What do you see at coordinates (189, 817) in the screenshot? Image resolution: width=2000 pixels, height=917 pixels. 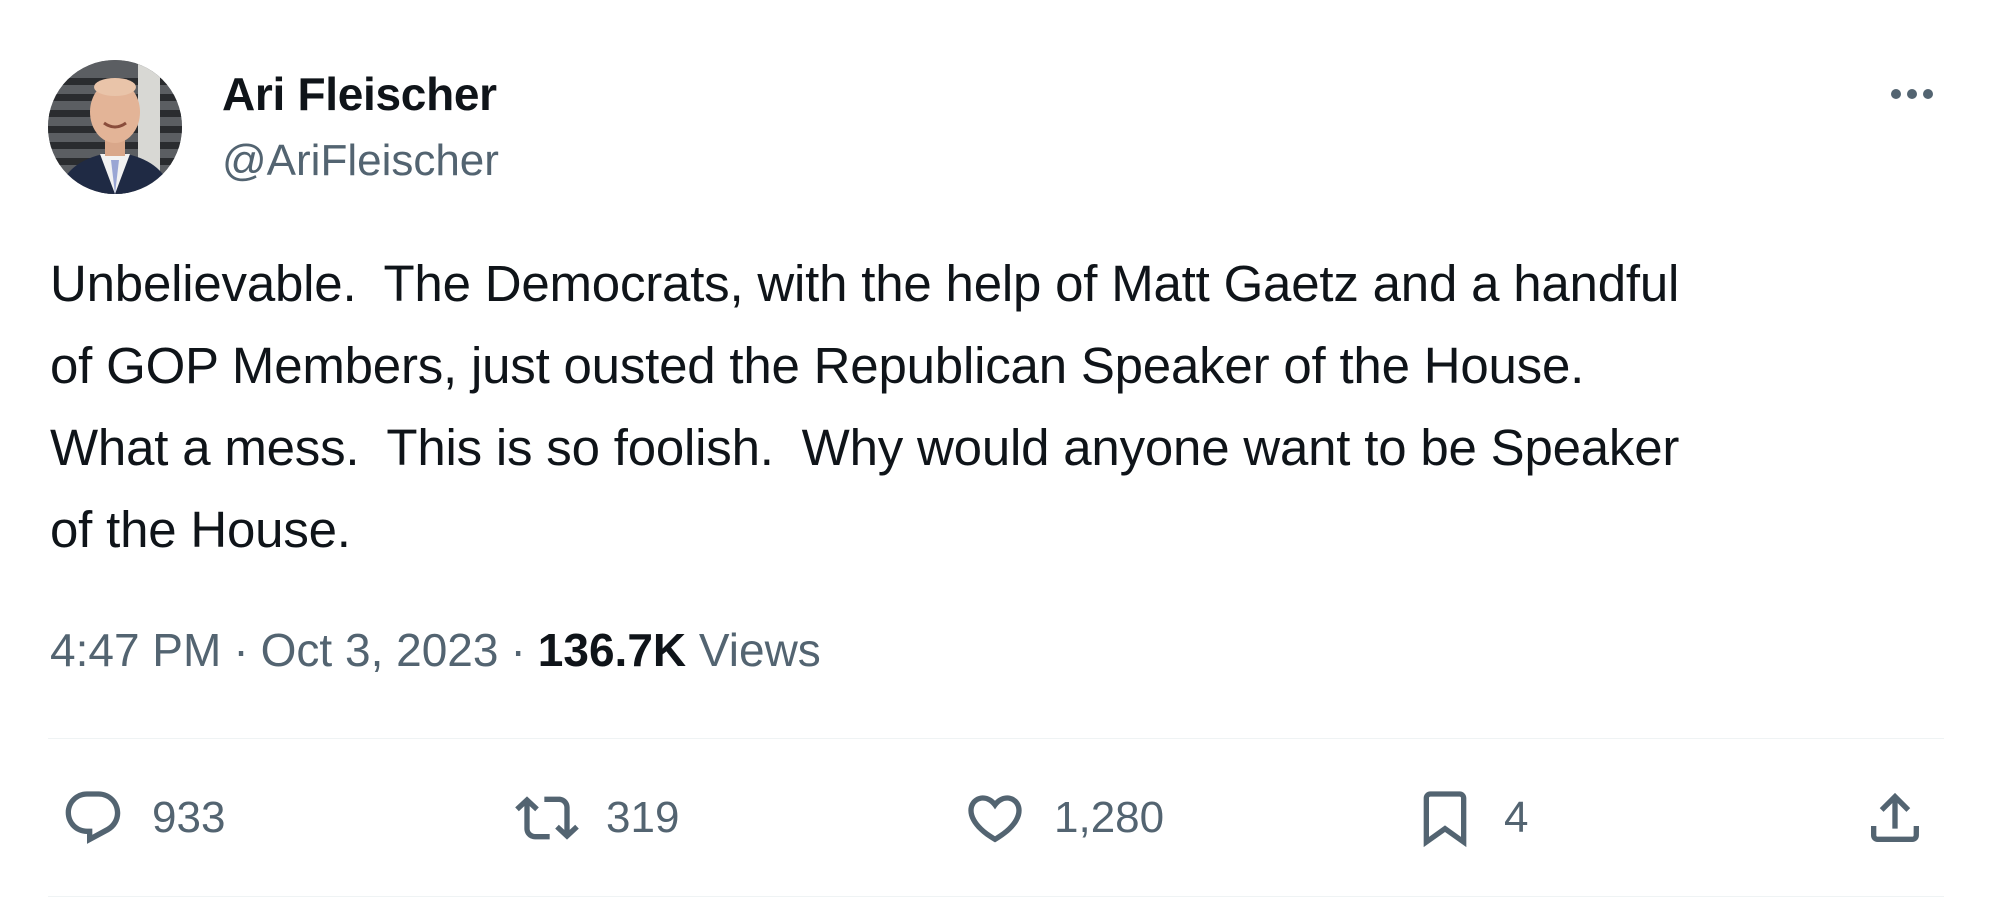 I see `reply-count: 933` at bounding box center [189, 817].